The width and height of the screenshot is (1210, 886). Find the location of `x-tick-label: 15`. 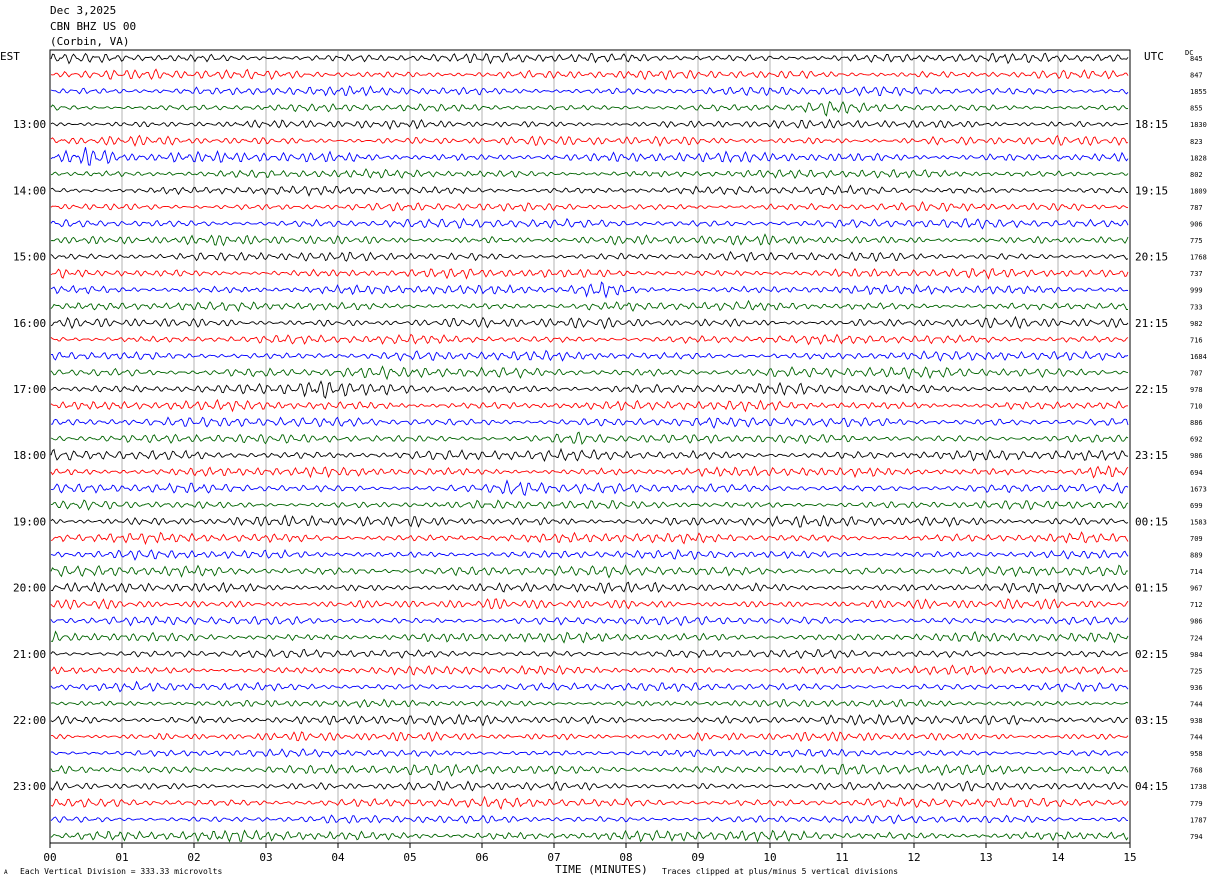

x-tick-label: 15 is located at coordinates (1129, 857).